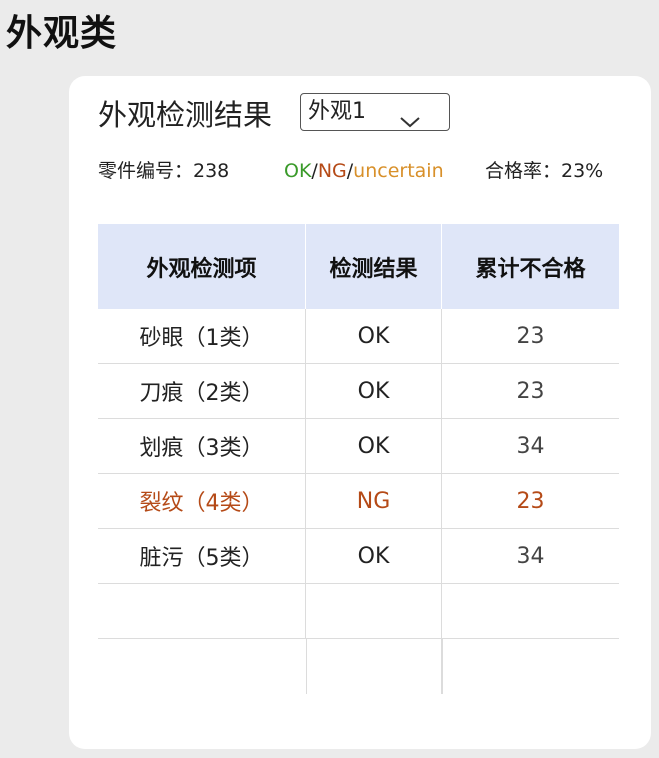 The width and height of the screenshot is (659, 758). What do you see at coordinates (374, 266) in the screenshot?
I see `header-result: 检测结果` at bounding box center [374, 266].